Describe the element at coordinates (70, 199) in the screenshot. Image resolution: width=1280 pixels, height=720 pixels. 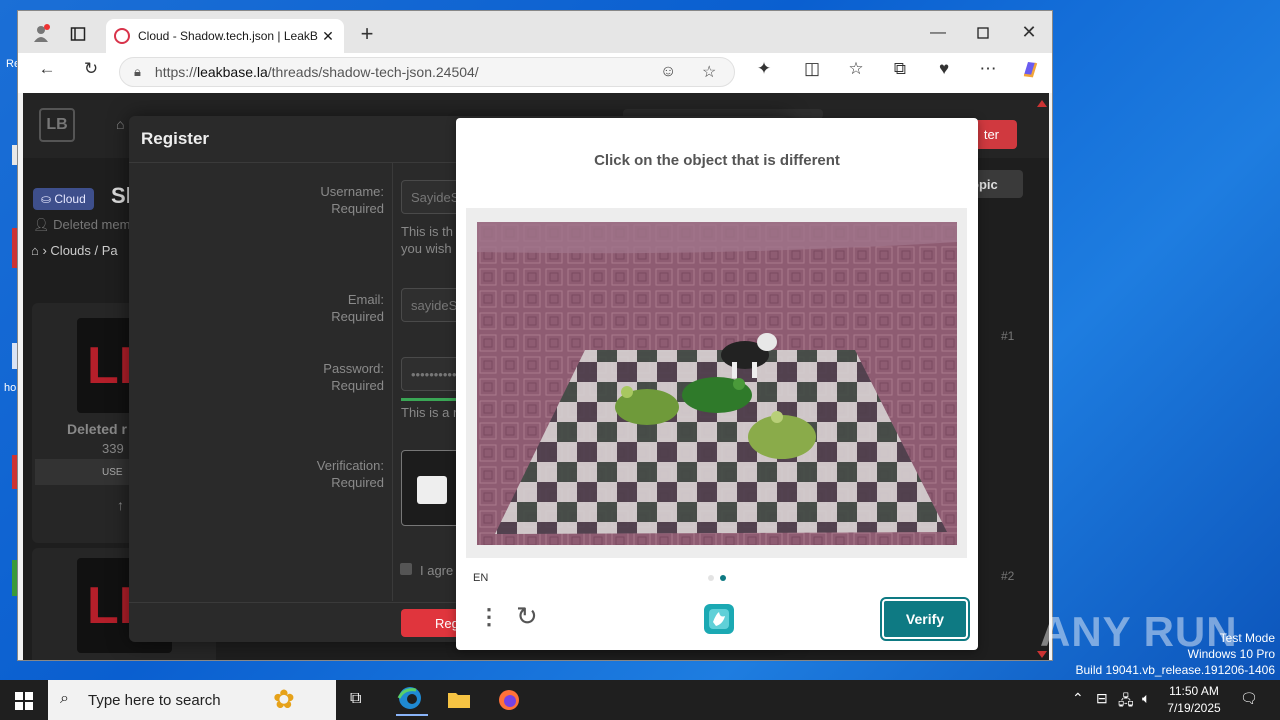
I see `category-badge-label: Cloud` at that location.